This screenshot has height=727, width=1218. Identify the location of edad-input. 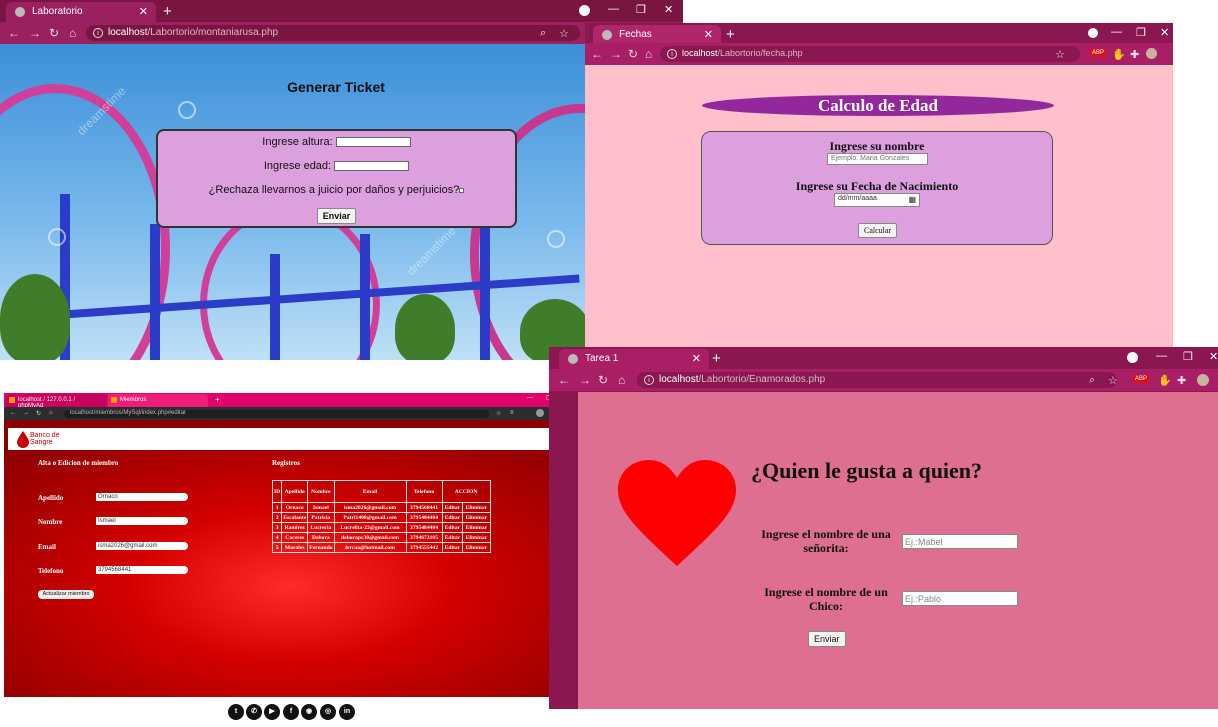
(372, 166).